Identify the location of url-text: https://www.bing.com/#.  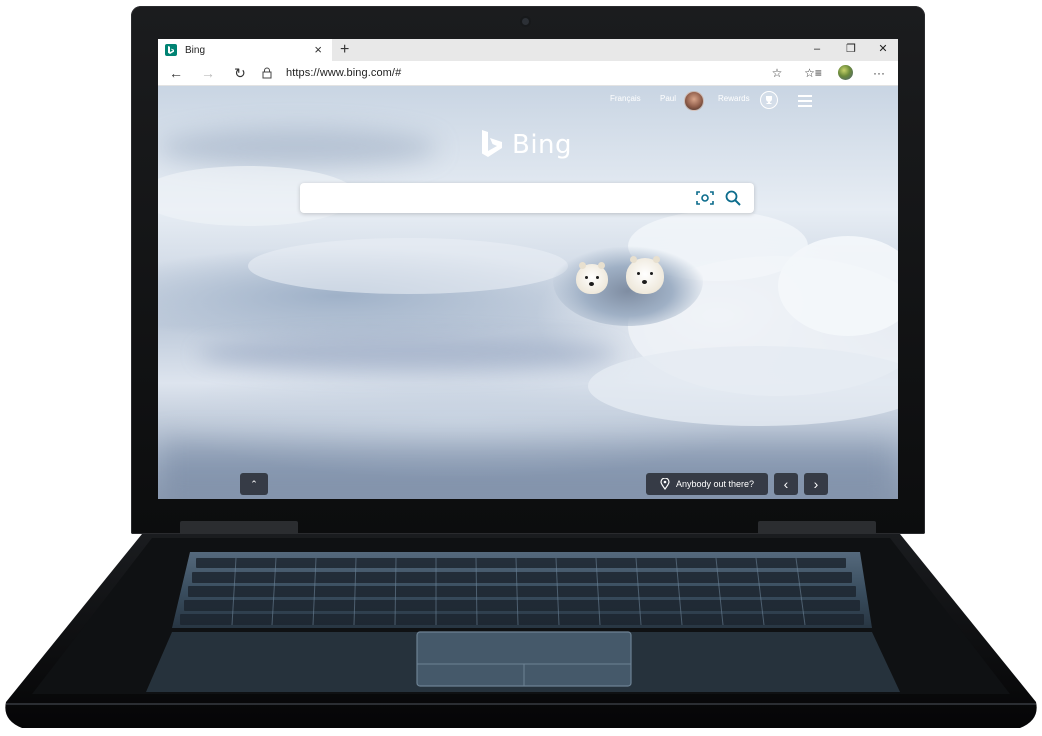
(344, 73).